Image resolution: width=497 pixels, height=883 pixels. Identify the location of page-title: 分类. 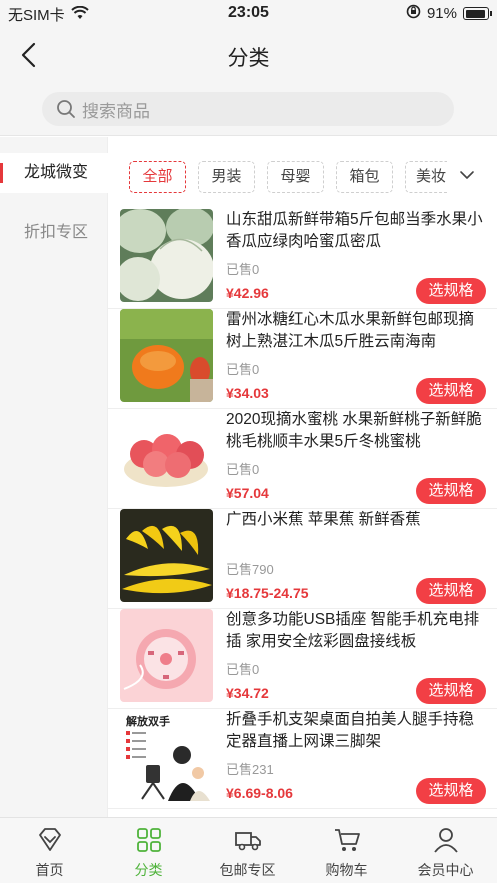
(248, 58).